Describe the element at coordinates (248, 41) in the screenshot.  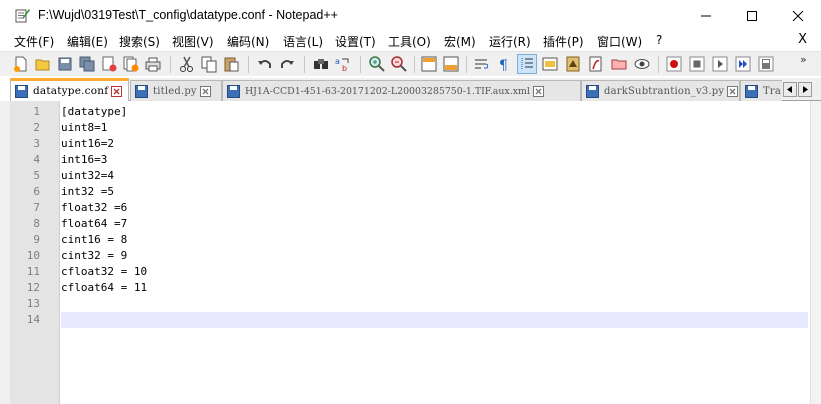
I see `menu-encoding: 编码(N)` at that location.